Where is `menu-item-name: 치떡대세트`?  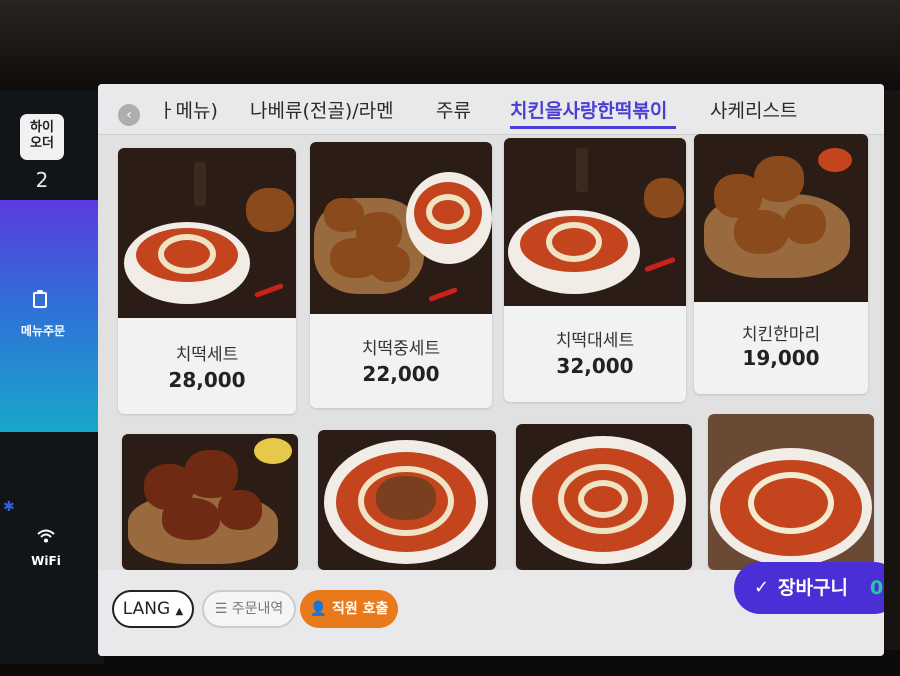
menu-item-name: 치떡대세트 is located at coordinates (595, 341).